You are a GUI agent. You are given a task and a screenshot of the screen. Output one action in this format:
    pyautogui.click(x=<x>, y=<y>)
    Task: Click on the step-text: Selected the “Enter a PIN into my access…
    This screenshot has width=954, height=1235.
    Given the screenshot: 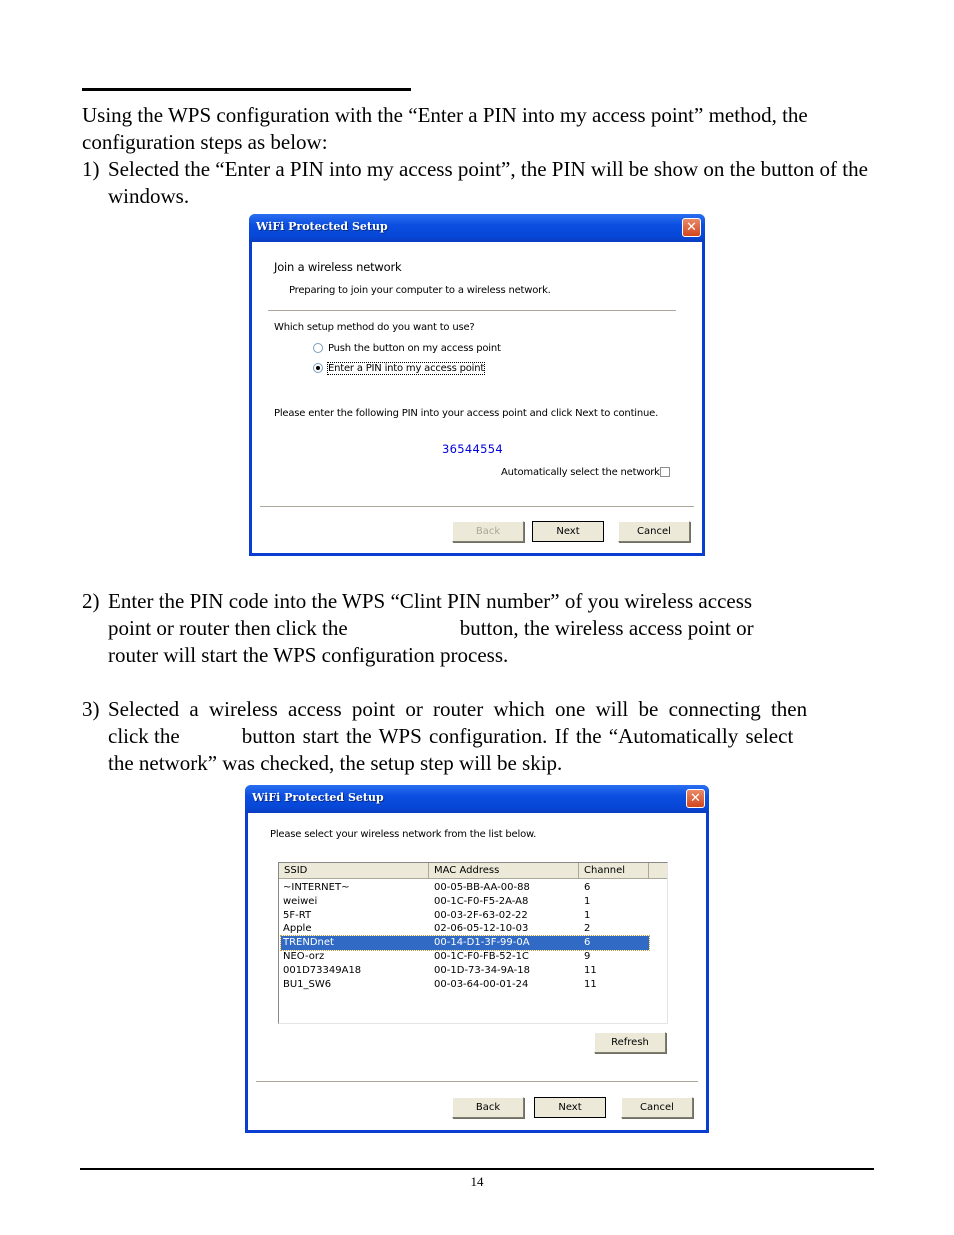 What is the action you would take?
    pyautogui.click(x=488, y=182)
    